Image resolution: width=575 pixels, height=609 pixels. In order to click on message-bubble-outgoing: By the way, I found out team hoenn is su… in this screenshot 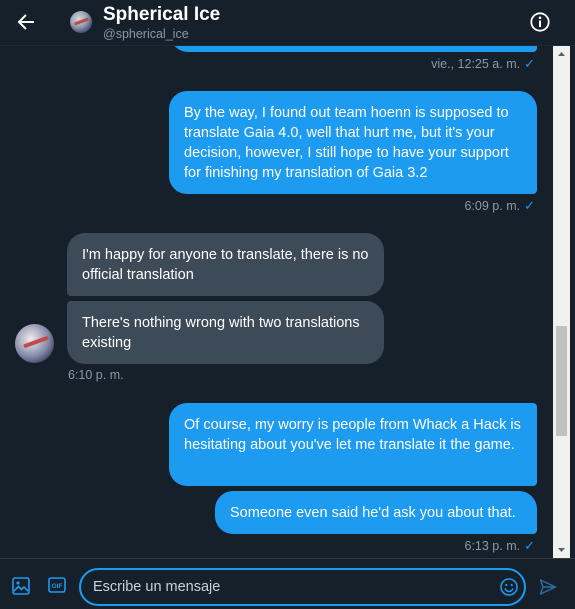, I will do `click(353, 142)`.